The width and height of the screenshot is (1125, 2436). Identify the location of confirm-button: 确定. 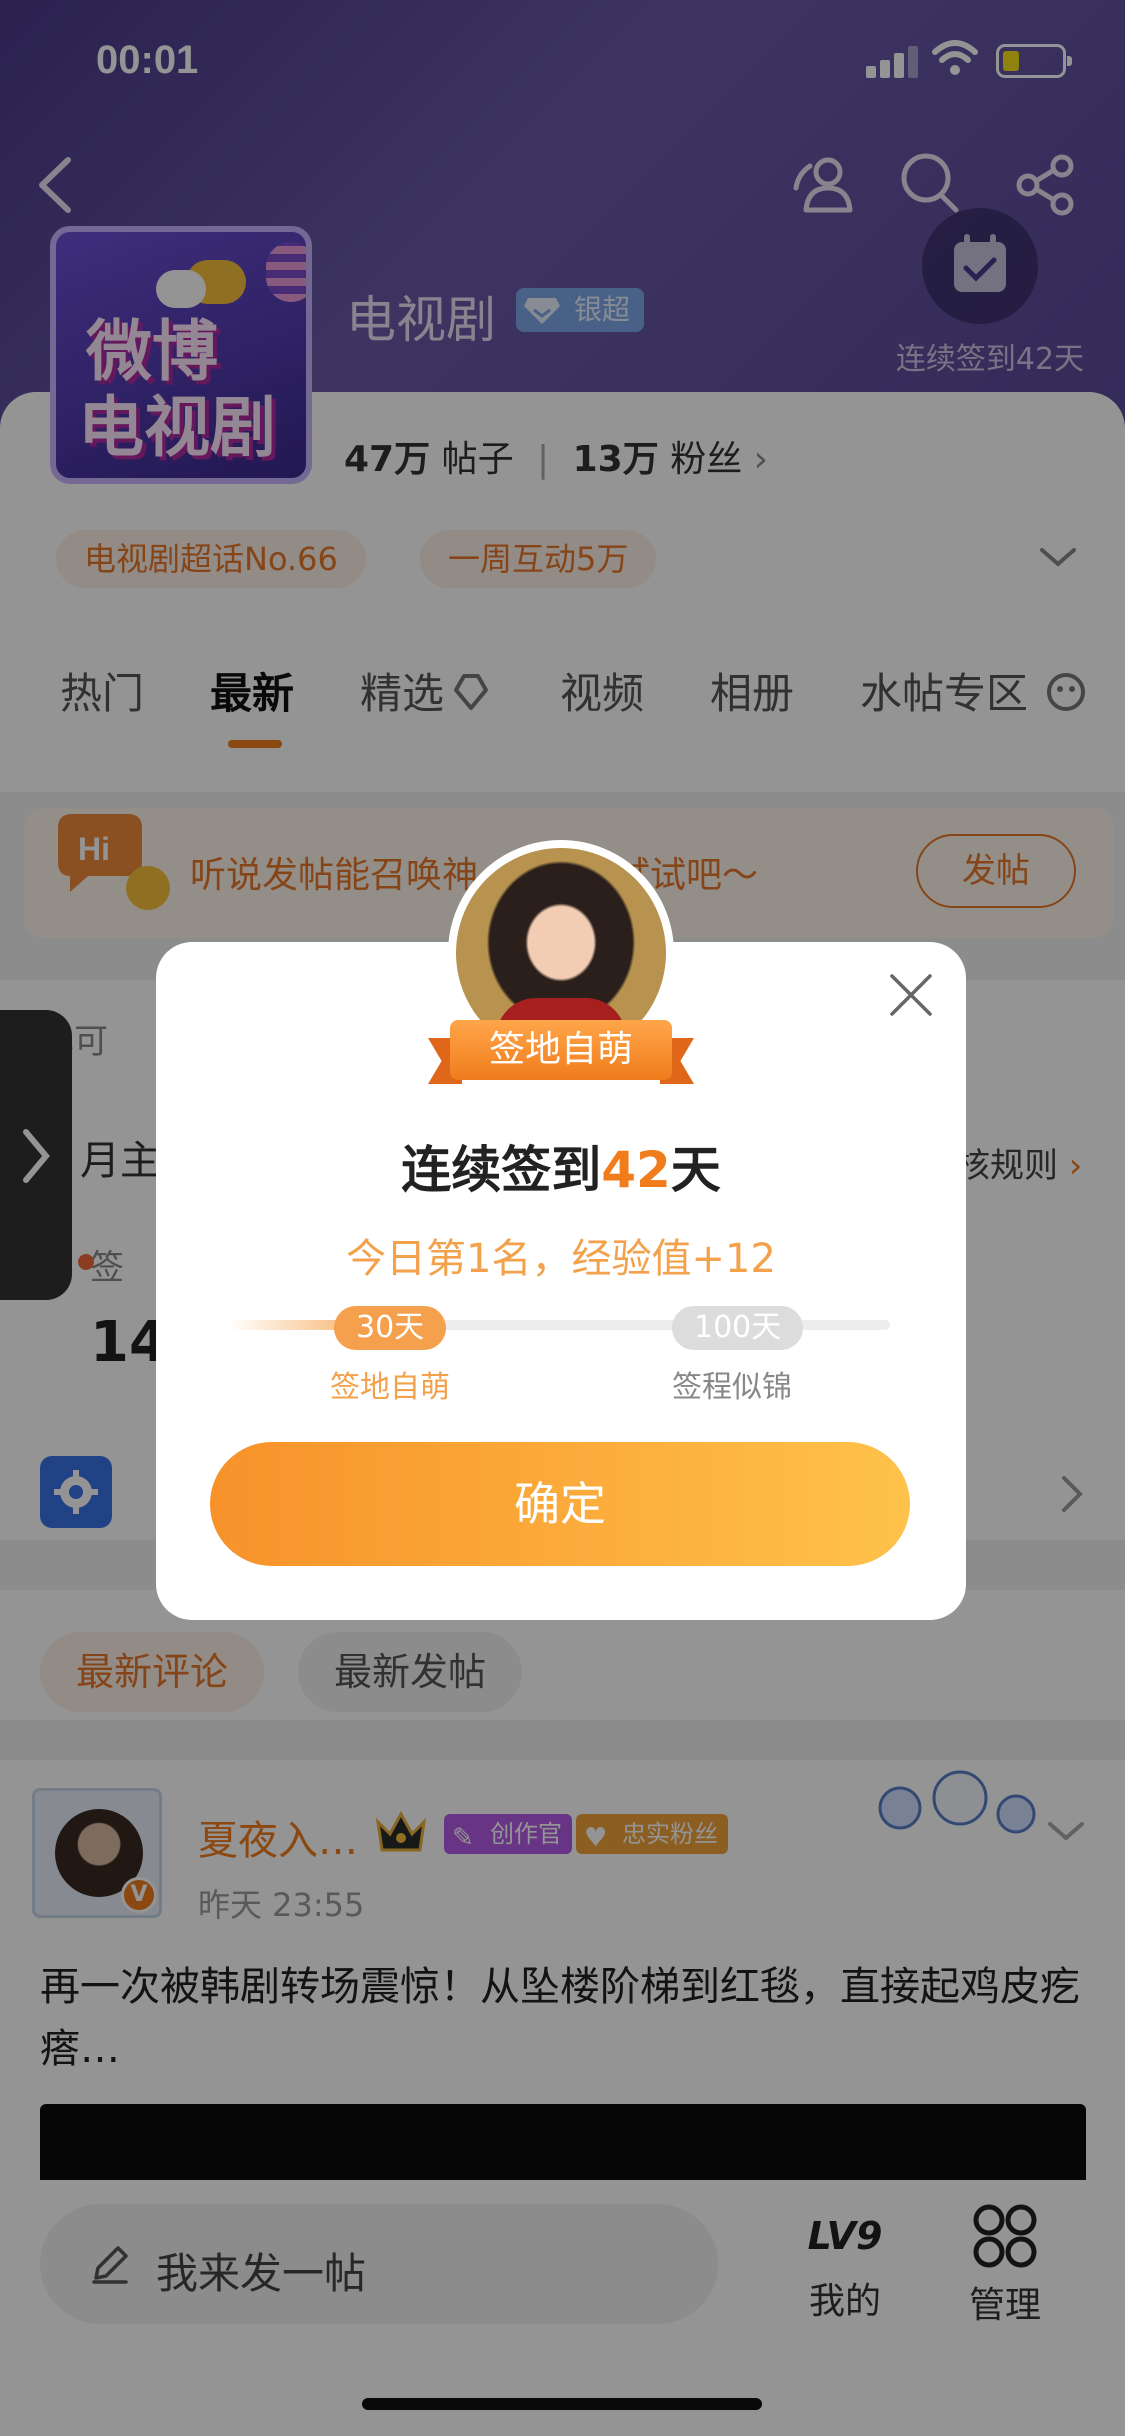
(560, 1504).